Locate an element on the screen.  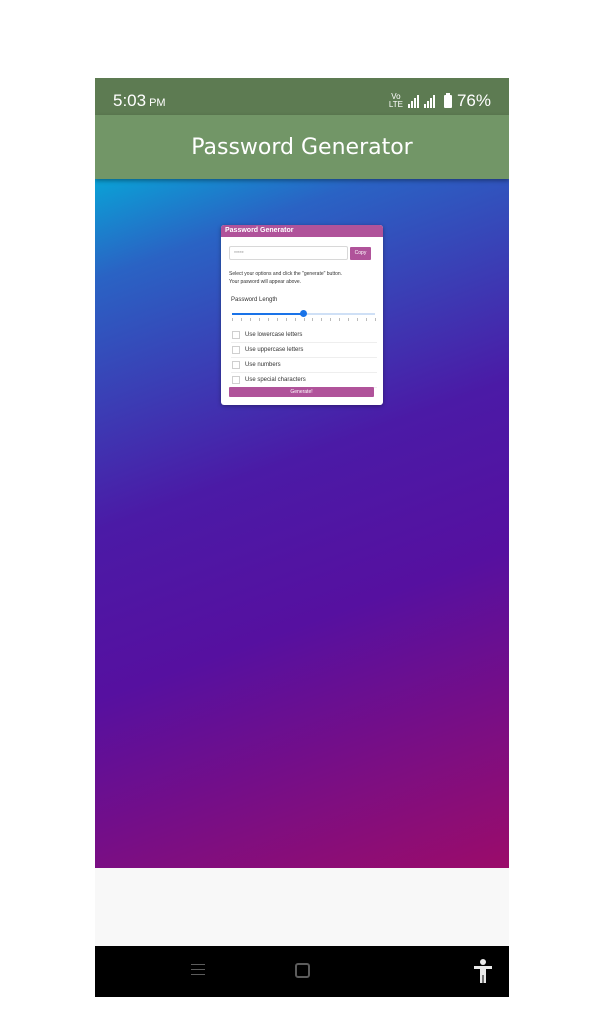
uppercase-checkbox is located at coordinates (236, 349).